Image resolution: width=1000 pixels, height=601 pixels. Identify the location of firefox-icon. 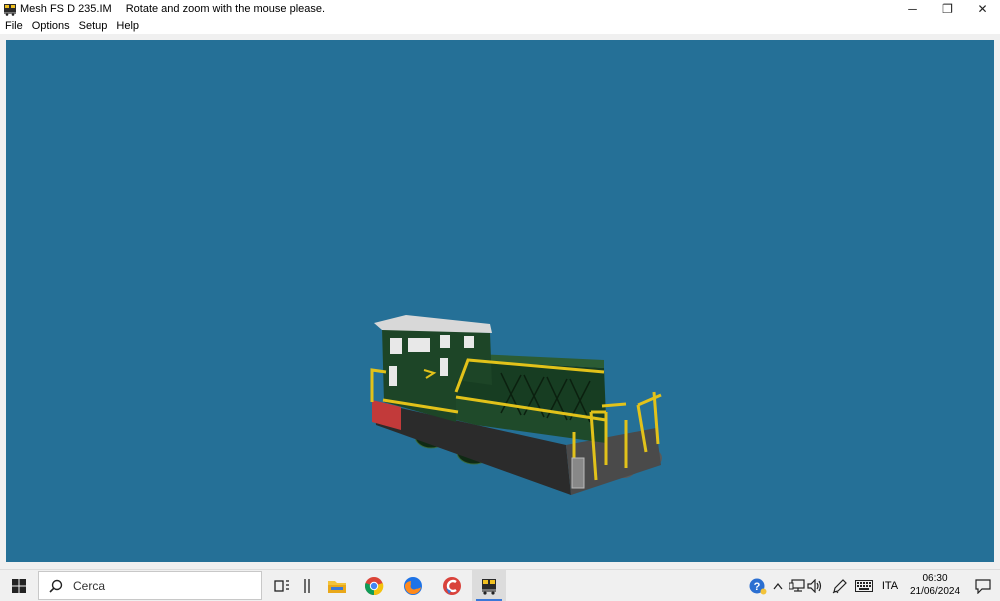
(413, 585).